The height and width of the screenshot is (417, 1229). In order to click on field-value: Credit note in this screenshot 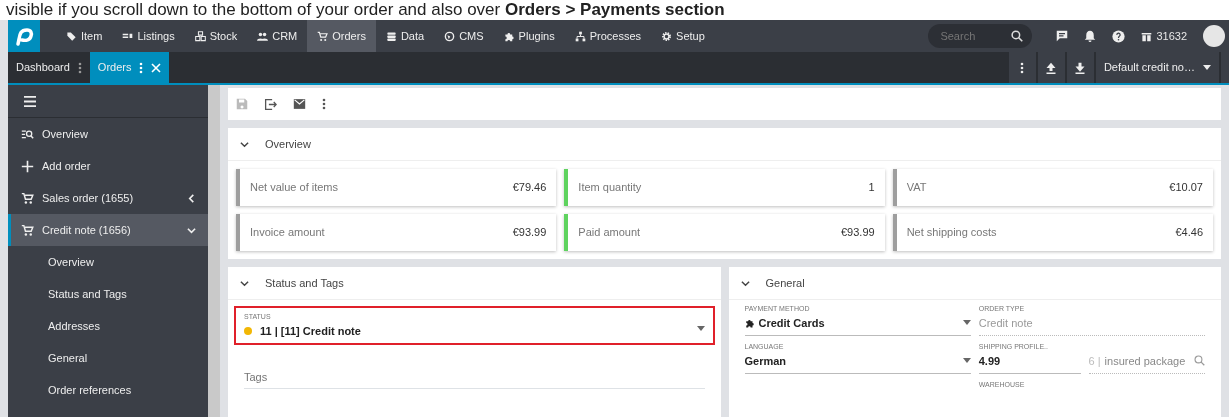, I will do `click(1006, 323)`.